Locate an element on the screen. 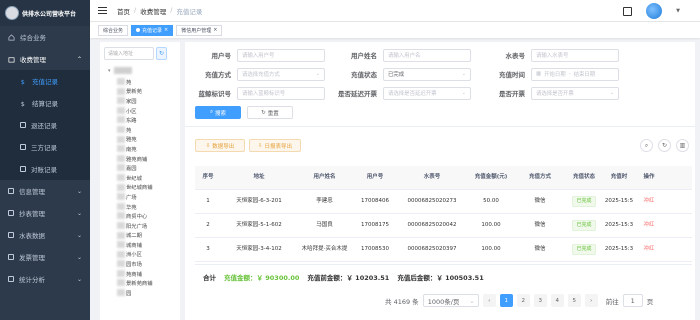 Image resolution: width=700 pixels, height=320 pixels. tree-node-label: 苑 is located at coordinates (129, 82).